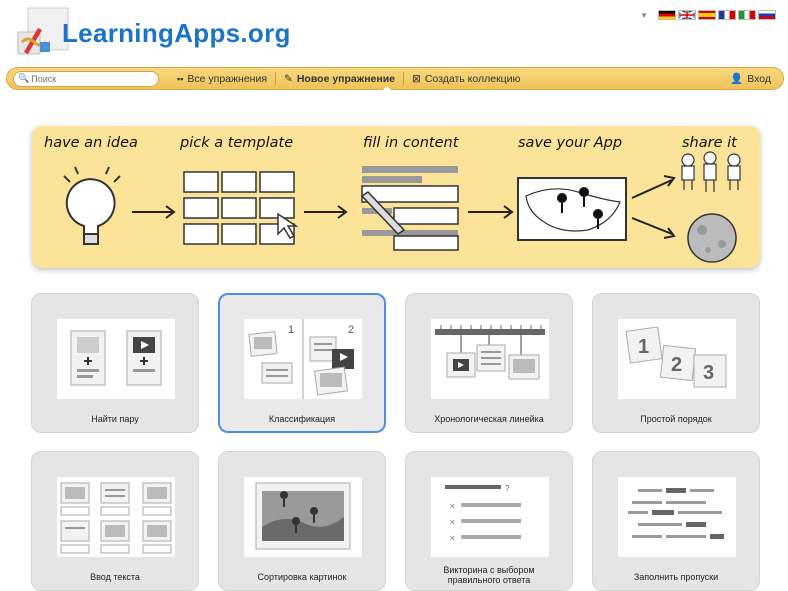 The image size is (788, 591). I want to click on grid-icon: ▪▪, so click(180, 78).